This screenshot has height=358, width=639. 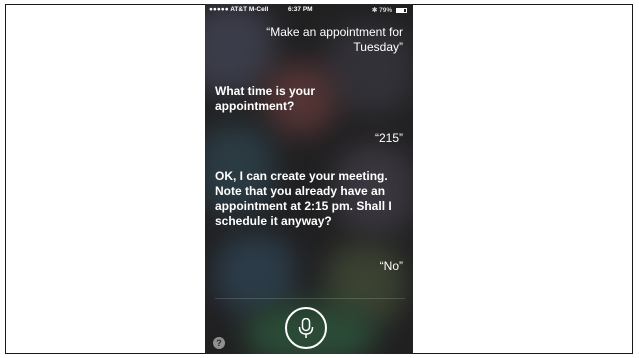 What do you see at coordinates (265, 98) in the screenshot?
I see `siri-question: What time is your appointment?` at bounding box center [265, 98].